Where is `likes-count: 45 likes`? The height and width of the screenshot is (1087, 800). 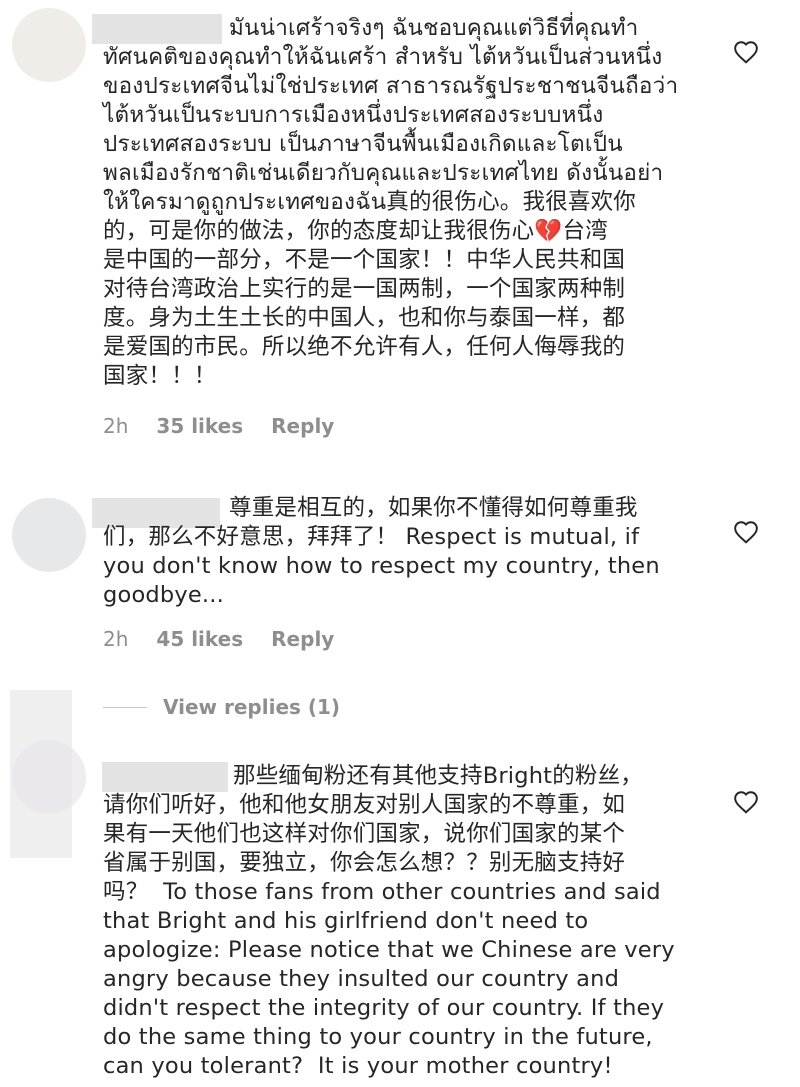
likes-count: 45 likes is located at coordinates (199, 639).